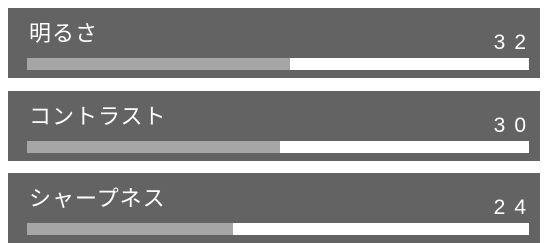 The height and width of the screenshot is (243, 547). I want to click on sharpness-label: シャープネス, so click(97, 199).